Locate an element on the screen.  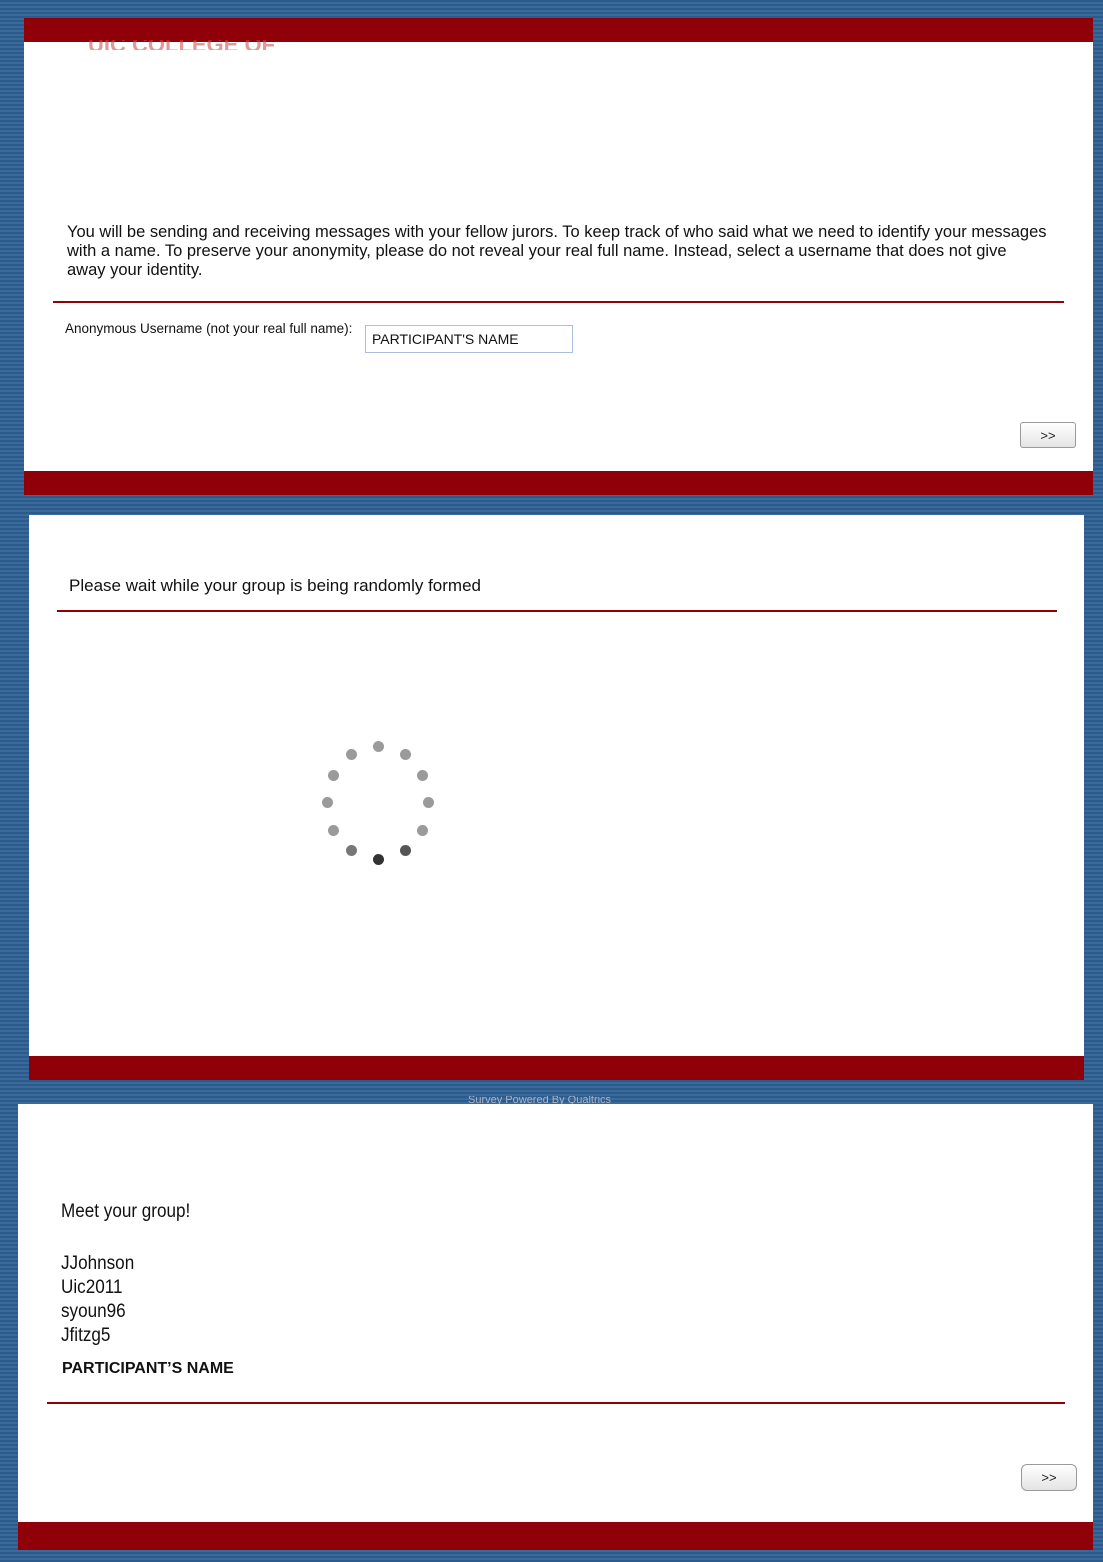
group-heading: Meet your group! is located at coordinates (126, 1211).